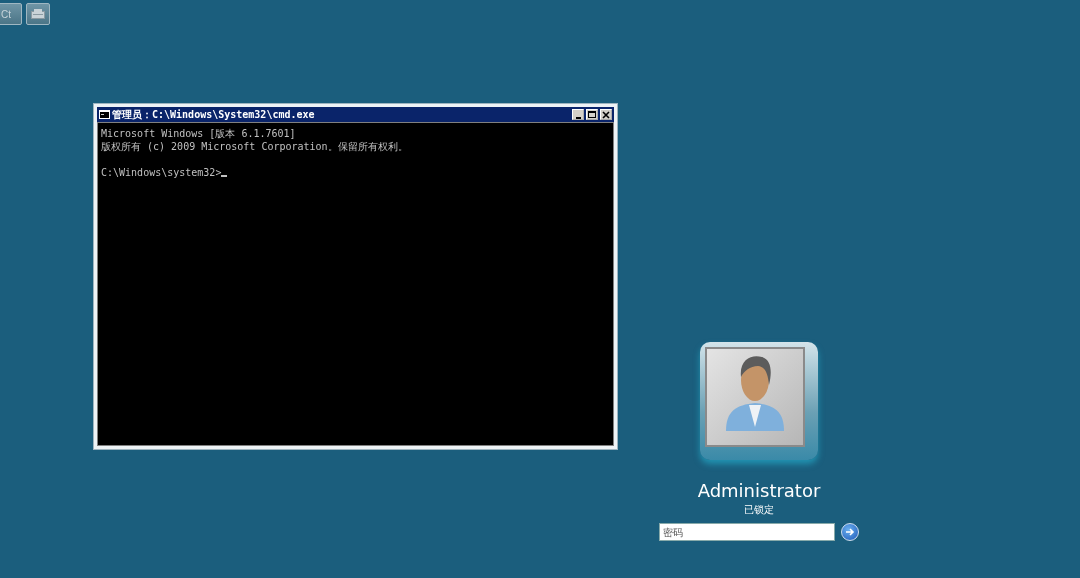 Image resolution: width=1080 pixels, height=578 pixels. Describe the element at coordinates (759, 490) in the screenshot. I see `user-name: Administrator` at that location.